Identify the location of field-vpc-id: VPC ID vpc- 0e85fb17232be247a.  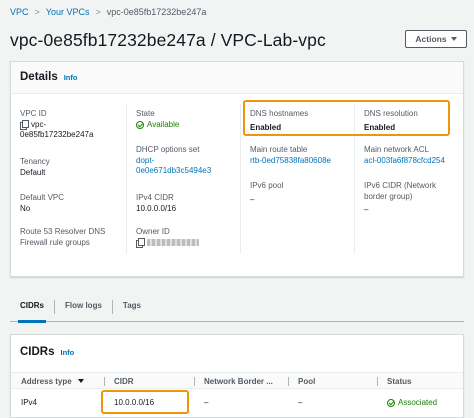
(56, 125).